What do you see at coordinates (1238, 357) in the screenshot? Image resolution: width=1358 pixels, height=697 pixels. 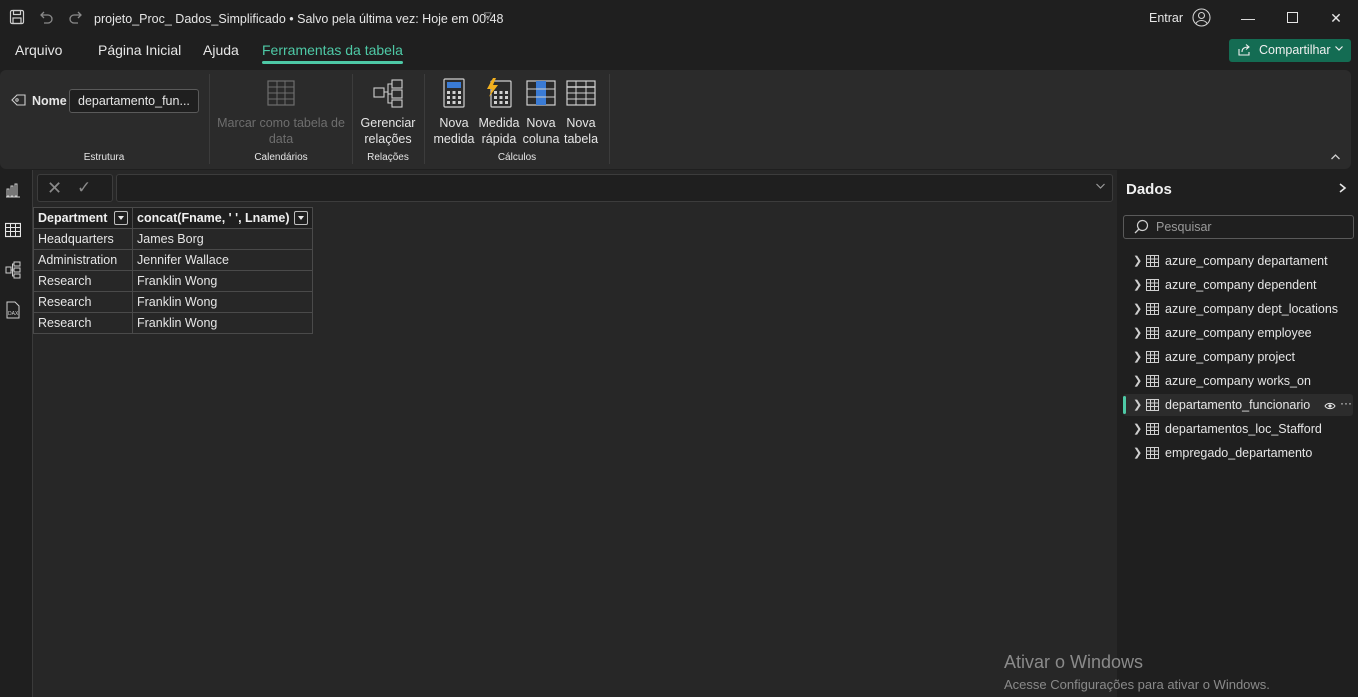 I see `table-list-item: ❯ azure_company project` at bounding box center [1238, 357].